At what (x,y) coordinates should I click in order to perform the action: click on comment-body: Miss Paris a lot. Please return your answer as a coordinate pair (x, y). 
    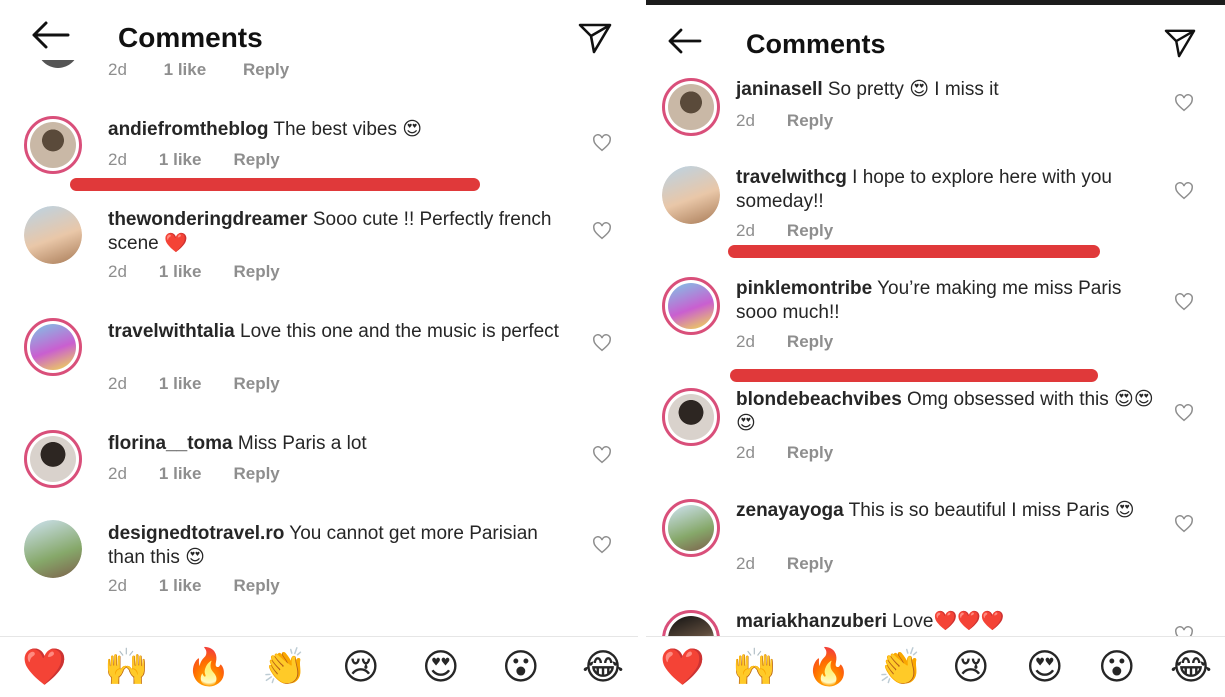
    Looking at the image, I should click on (299, 443).